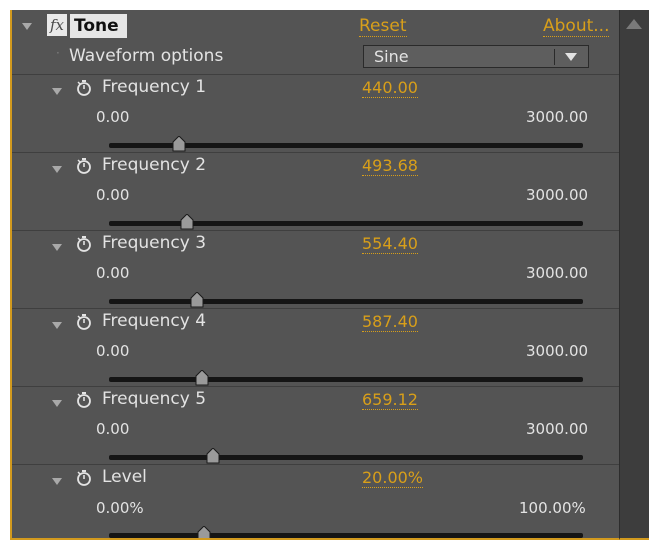 The image size is (659, 550). I want to click on level-slider-track, so click(346, 535).